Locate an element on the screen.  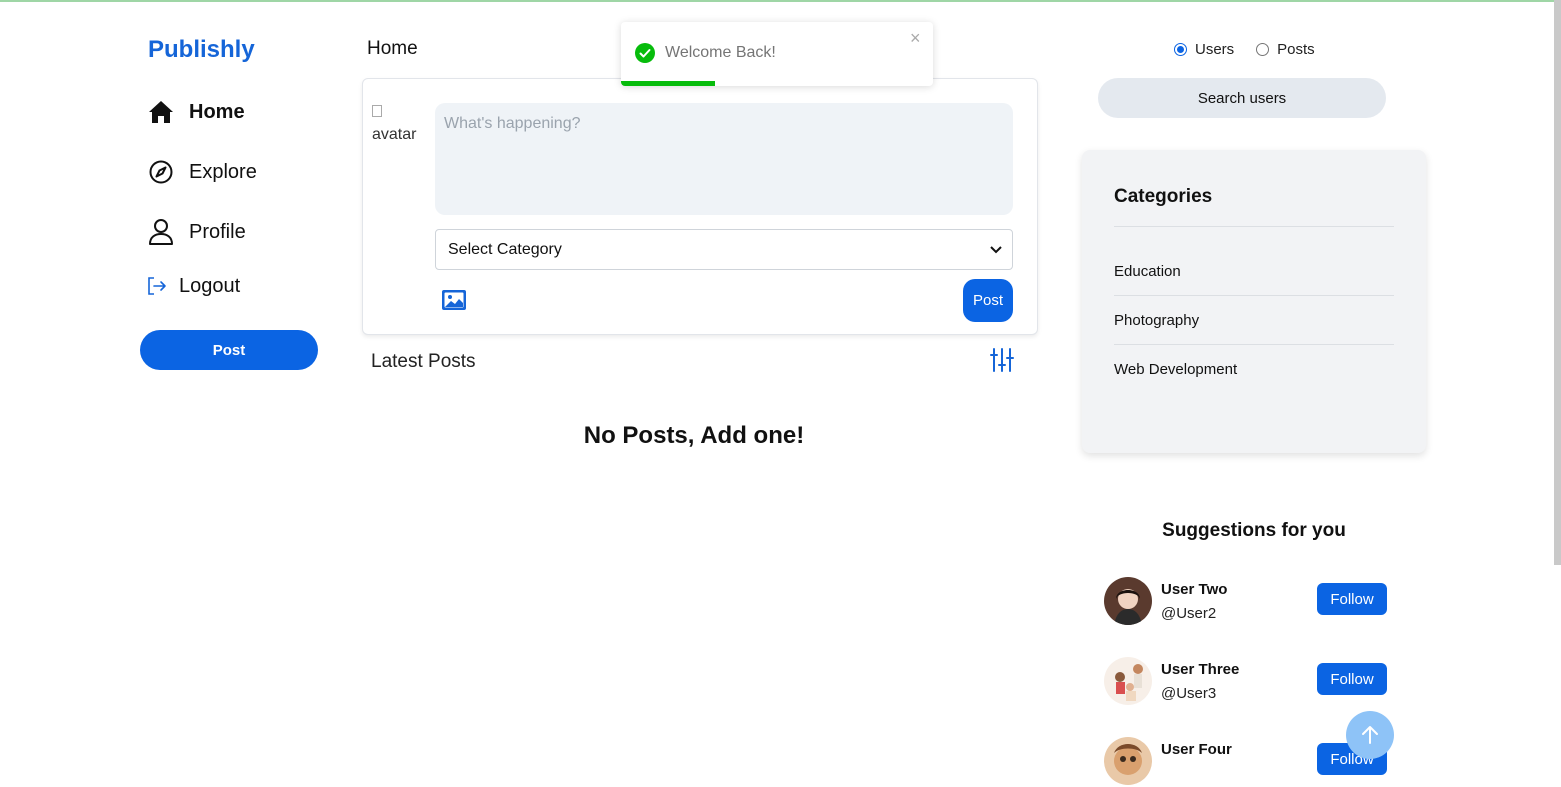
radio-users: Users is located at coordinates (1204, 49).